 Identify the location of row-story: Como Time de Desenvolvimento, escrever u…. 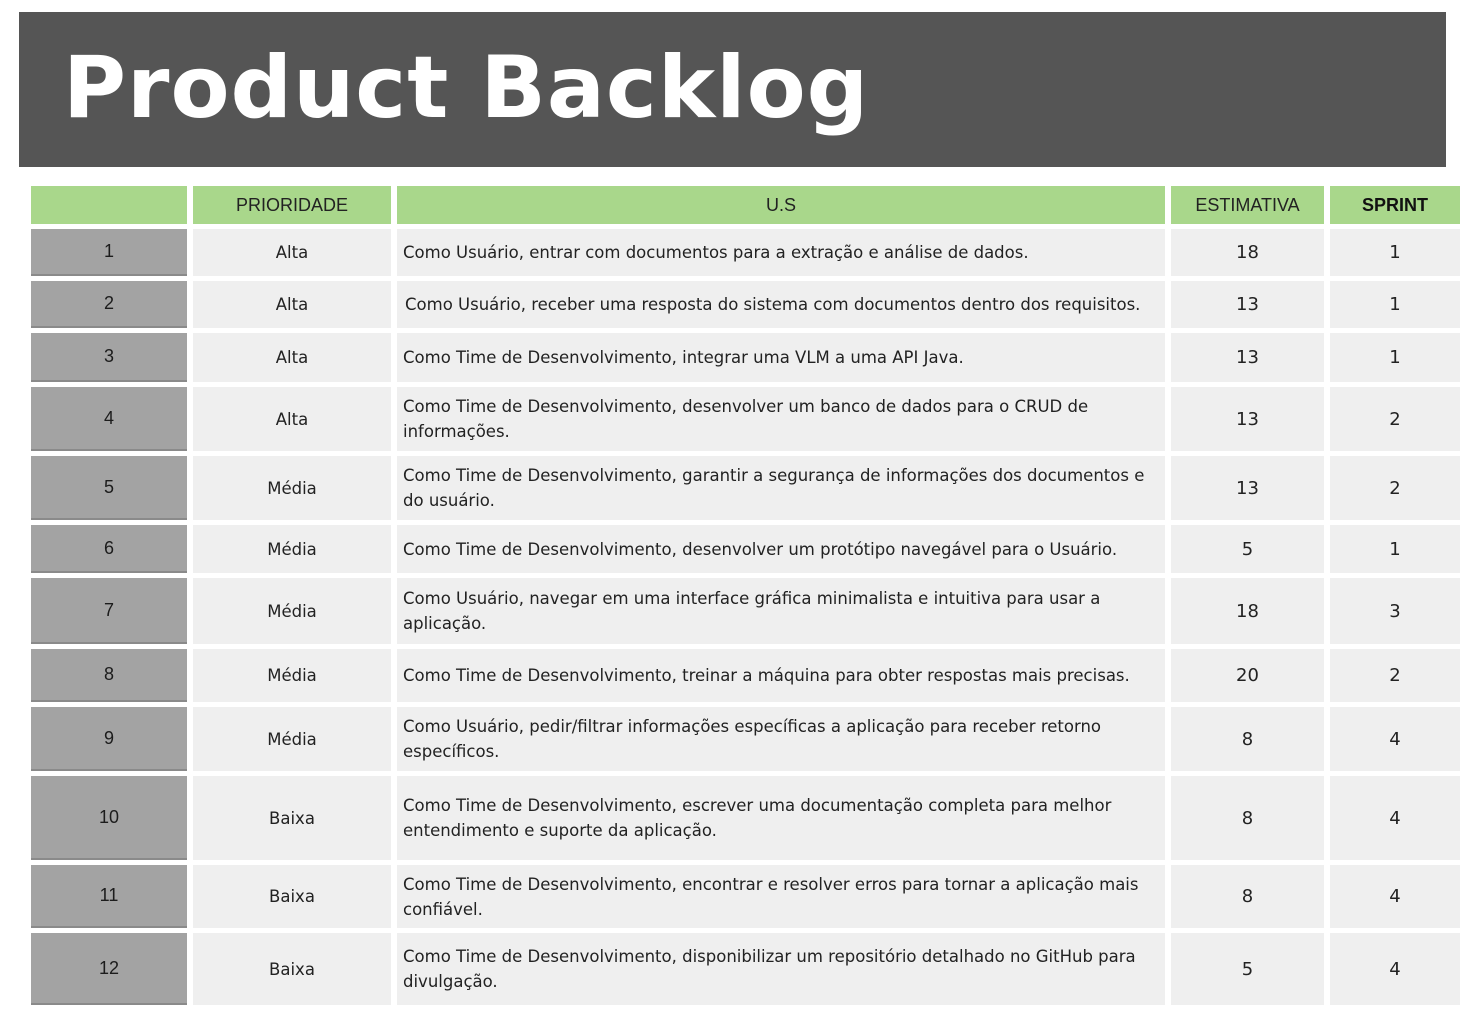
(781, 818).